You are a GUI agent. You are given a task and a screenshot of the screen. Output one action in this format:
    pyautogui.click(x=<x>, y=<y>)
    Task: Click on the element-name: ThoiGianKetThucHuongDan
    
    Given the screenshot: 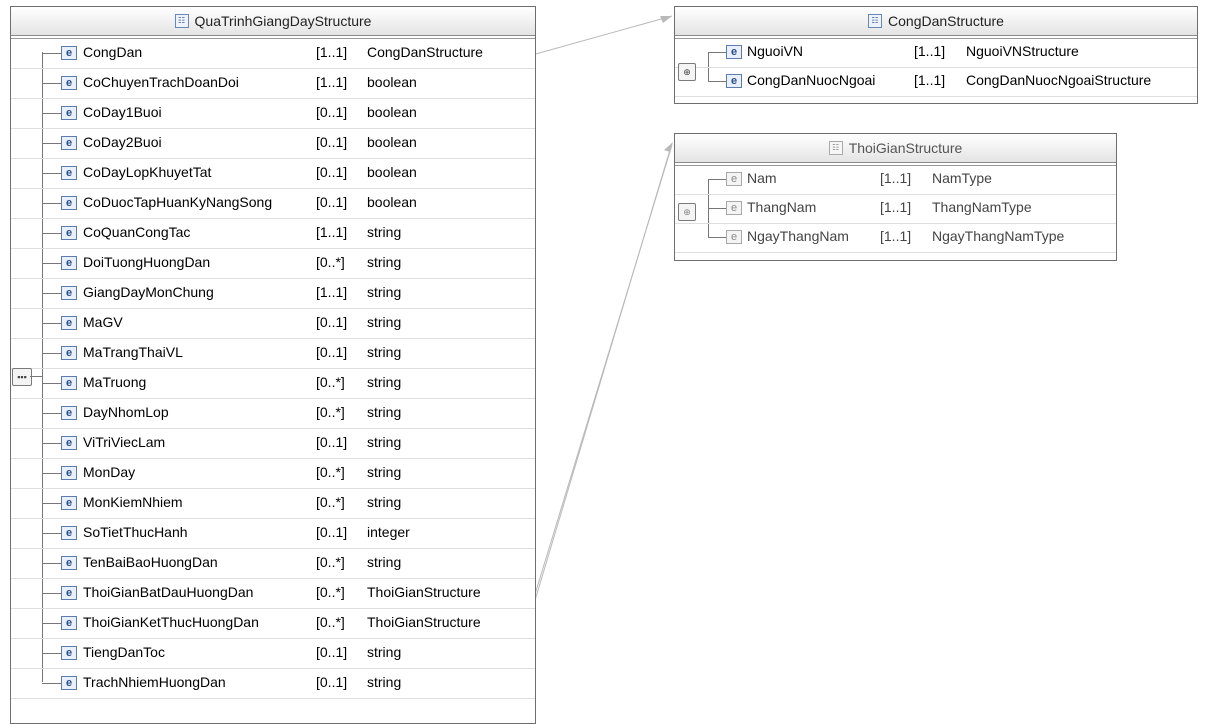 What is the action you would take?
    pyautogui.click(x=171, y=622)
    